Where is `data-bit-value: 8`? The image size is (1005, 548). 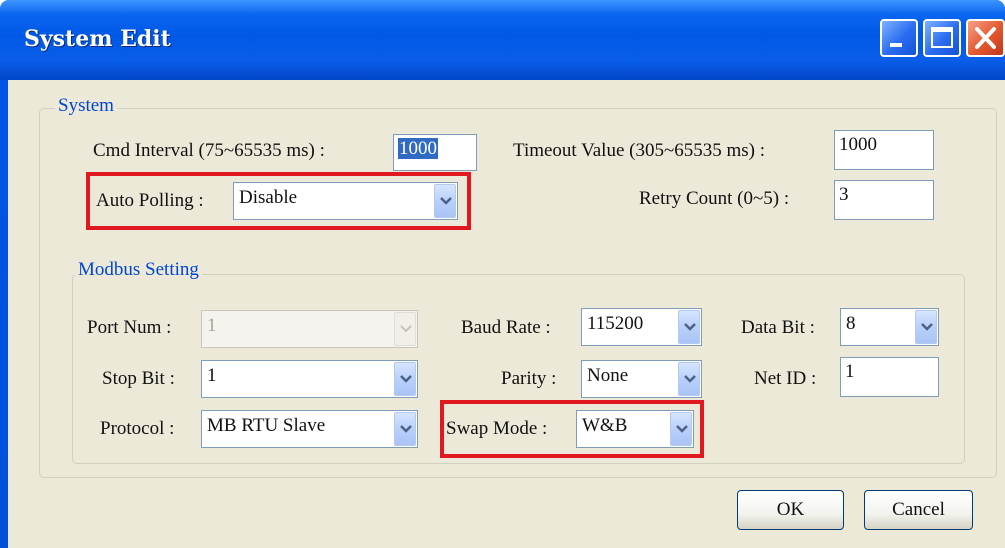 data-bit-value: 8 is located at coordinates (851, 323).